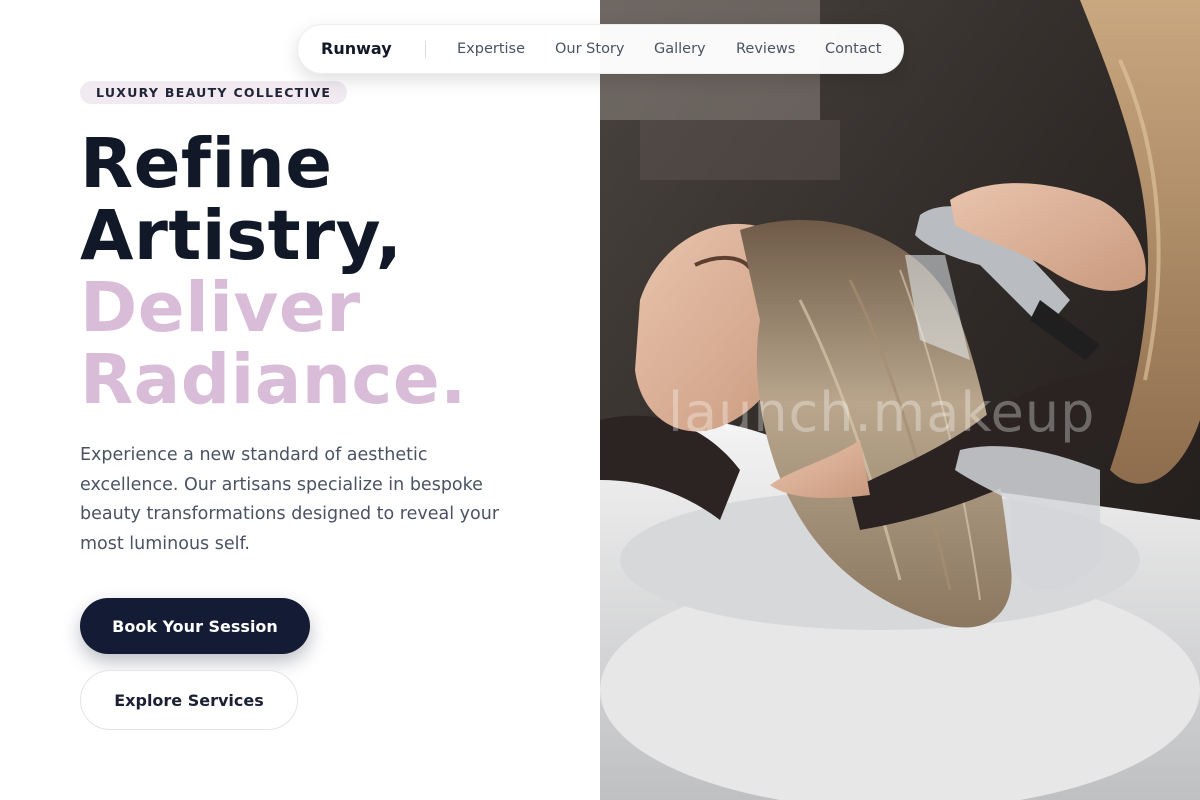 This screenshot has height=800, width=1200. I want to click on headline-line-1: Refine, so click(206, 164).